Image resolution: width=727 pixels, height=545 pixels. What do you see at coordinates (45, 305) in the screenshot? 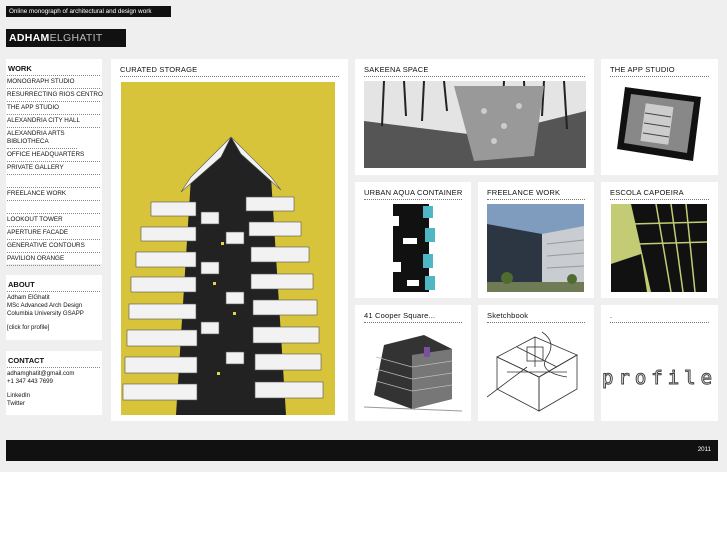
I see `about-degree: MSc Advanced Arch Design` at bounding box center [45, 305].